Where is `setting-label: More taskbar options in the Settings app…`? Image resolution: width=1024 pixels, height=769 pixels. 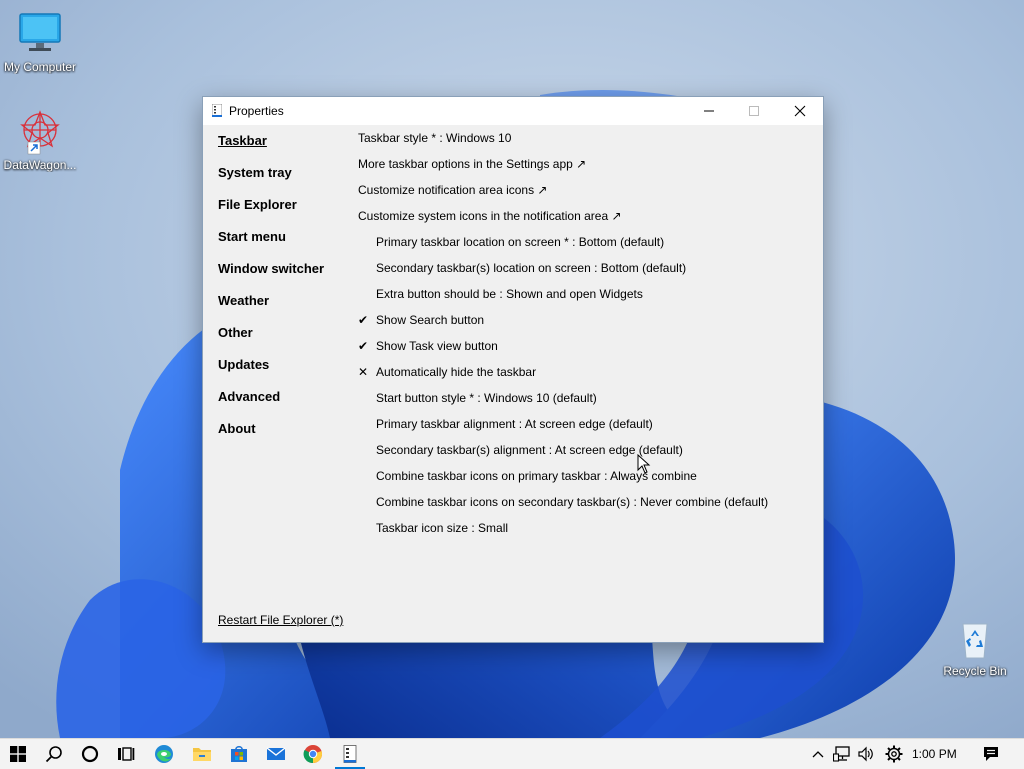 setting-label: More taskbar options in the Settings app… is located at coordinates (472, 164).